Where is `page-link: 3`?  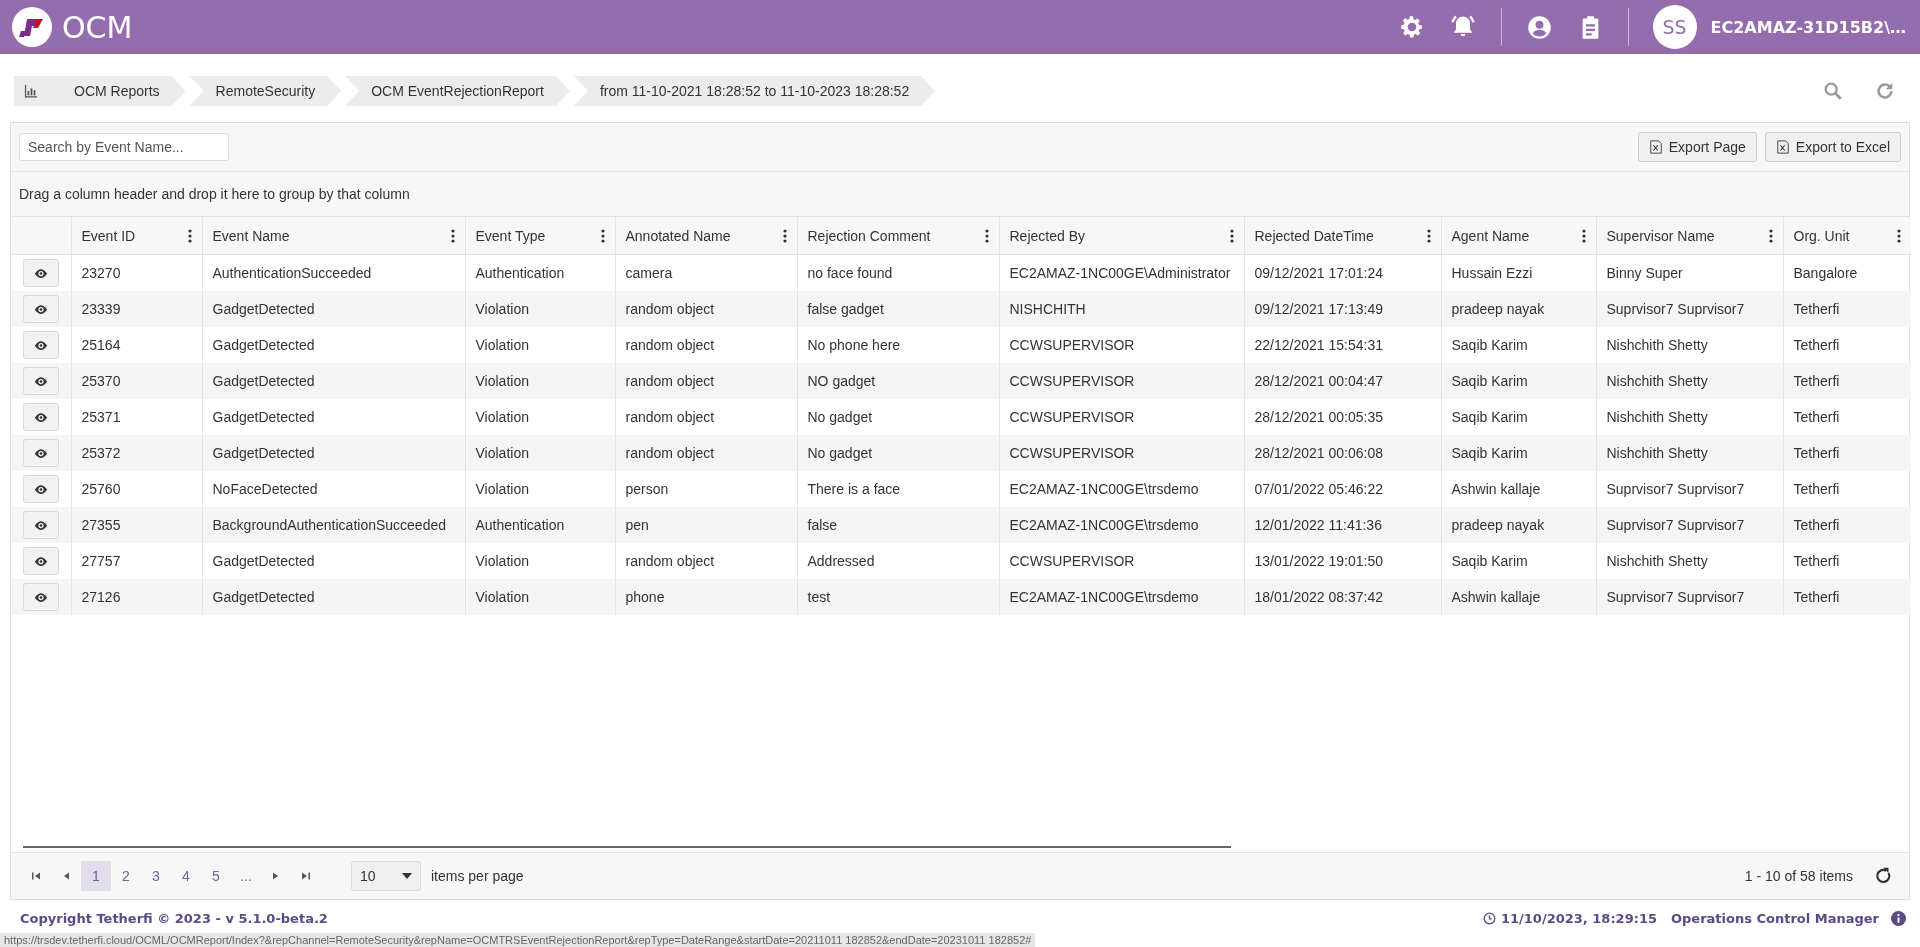 page-link: 3 is located at coordinates (156, 876).